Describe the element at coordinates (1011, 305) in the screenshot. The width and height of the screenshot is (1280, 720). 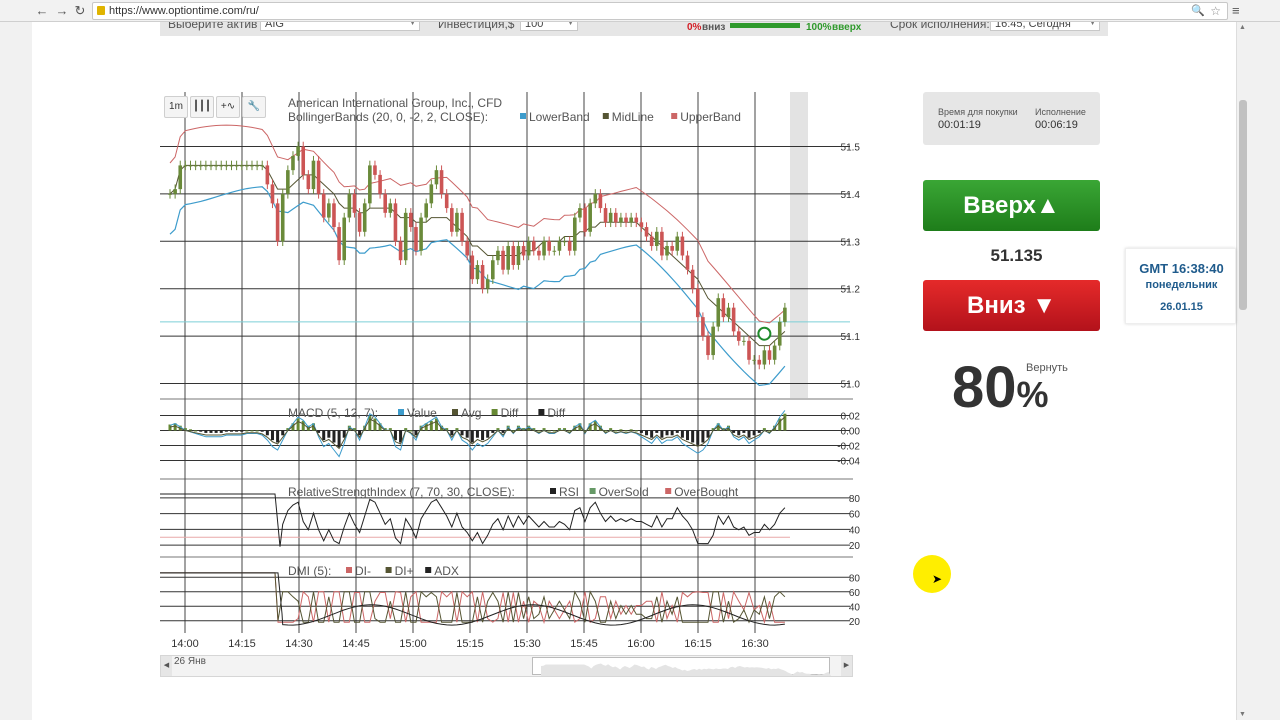
I see `put-down-button: Вниз ▼` at that location.